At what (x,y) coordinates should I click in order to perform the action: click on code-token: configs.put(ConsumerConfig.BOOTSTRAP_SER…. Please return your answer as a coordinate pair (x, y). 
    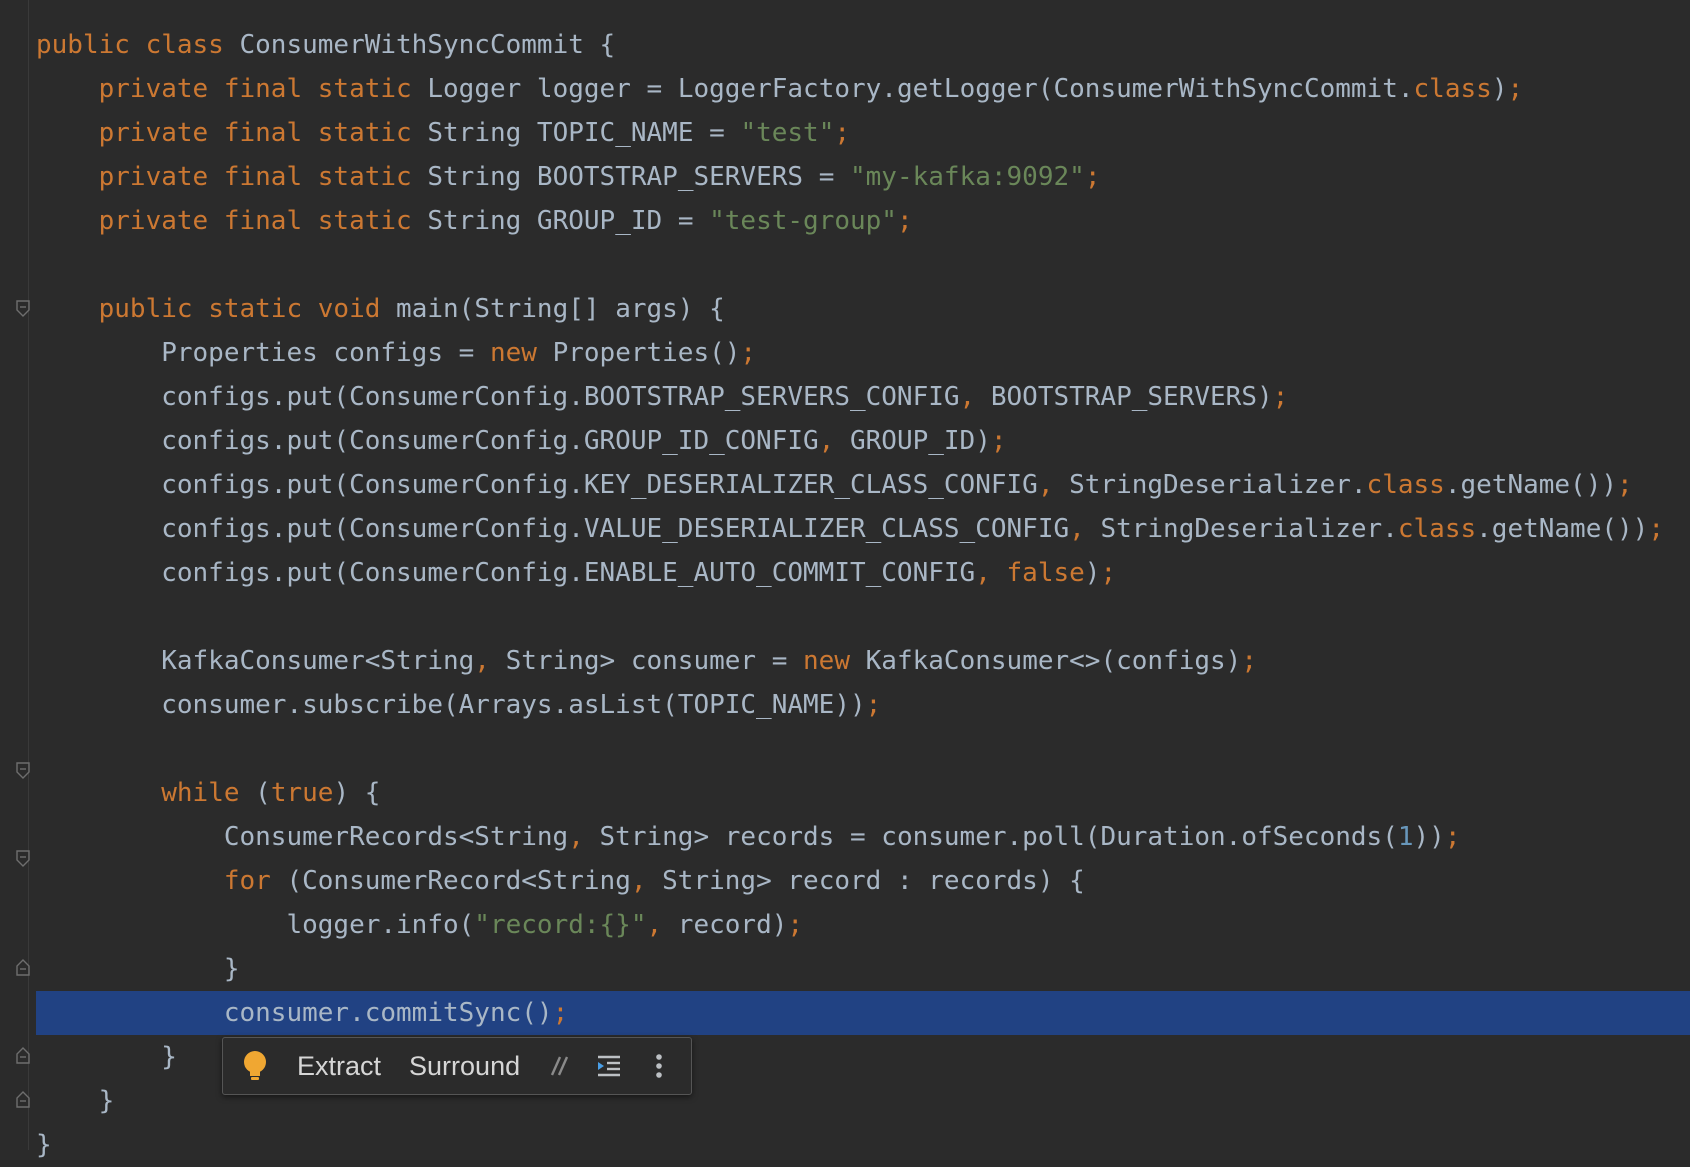
    Looking at the image, I should click on (498, 397).